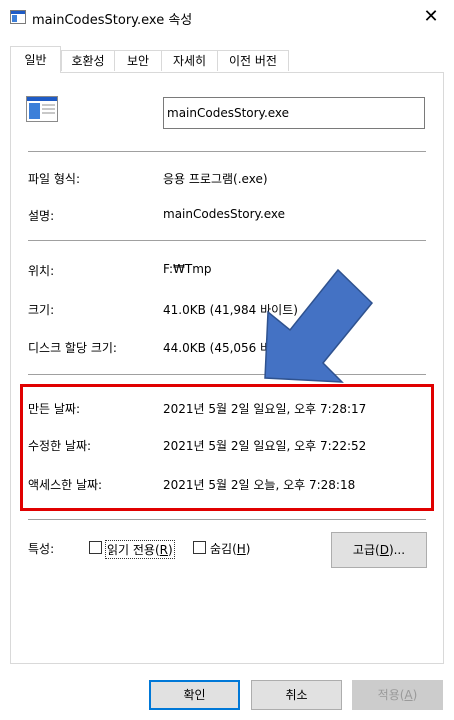  What do you see at coordinates (187, 269) in the screenshot?
I see `location-value: F:₩Tmp` at bounding box center [187, 269].